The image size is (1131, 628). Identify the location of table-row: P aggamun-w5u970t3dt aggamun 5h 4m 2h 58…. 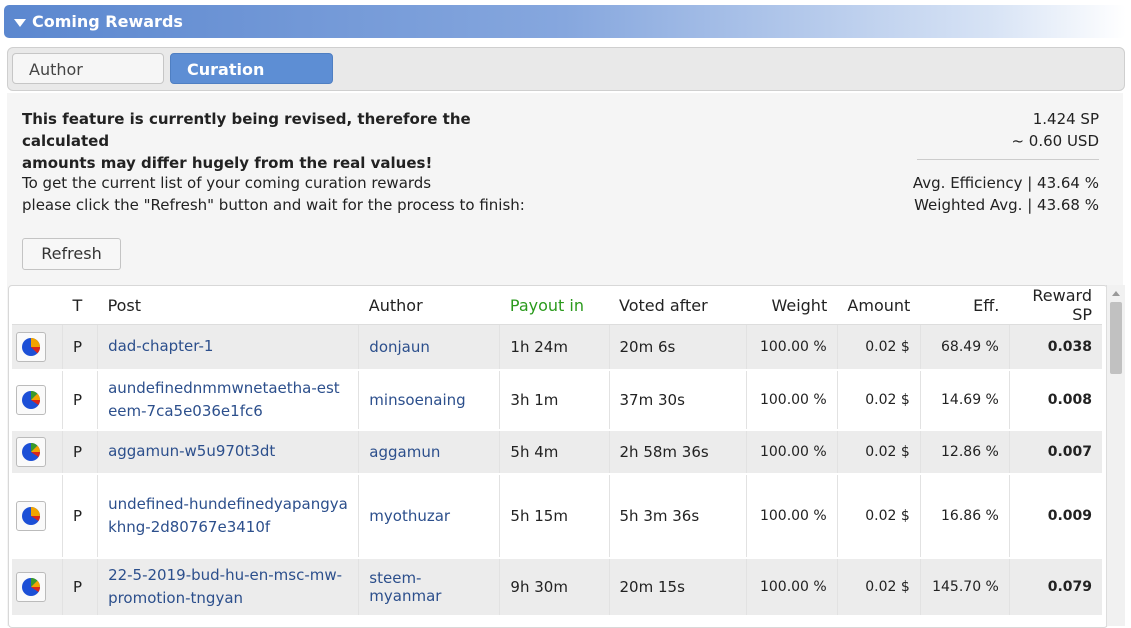
(557, 452).